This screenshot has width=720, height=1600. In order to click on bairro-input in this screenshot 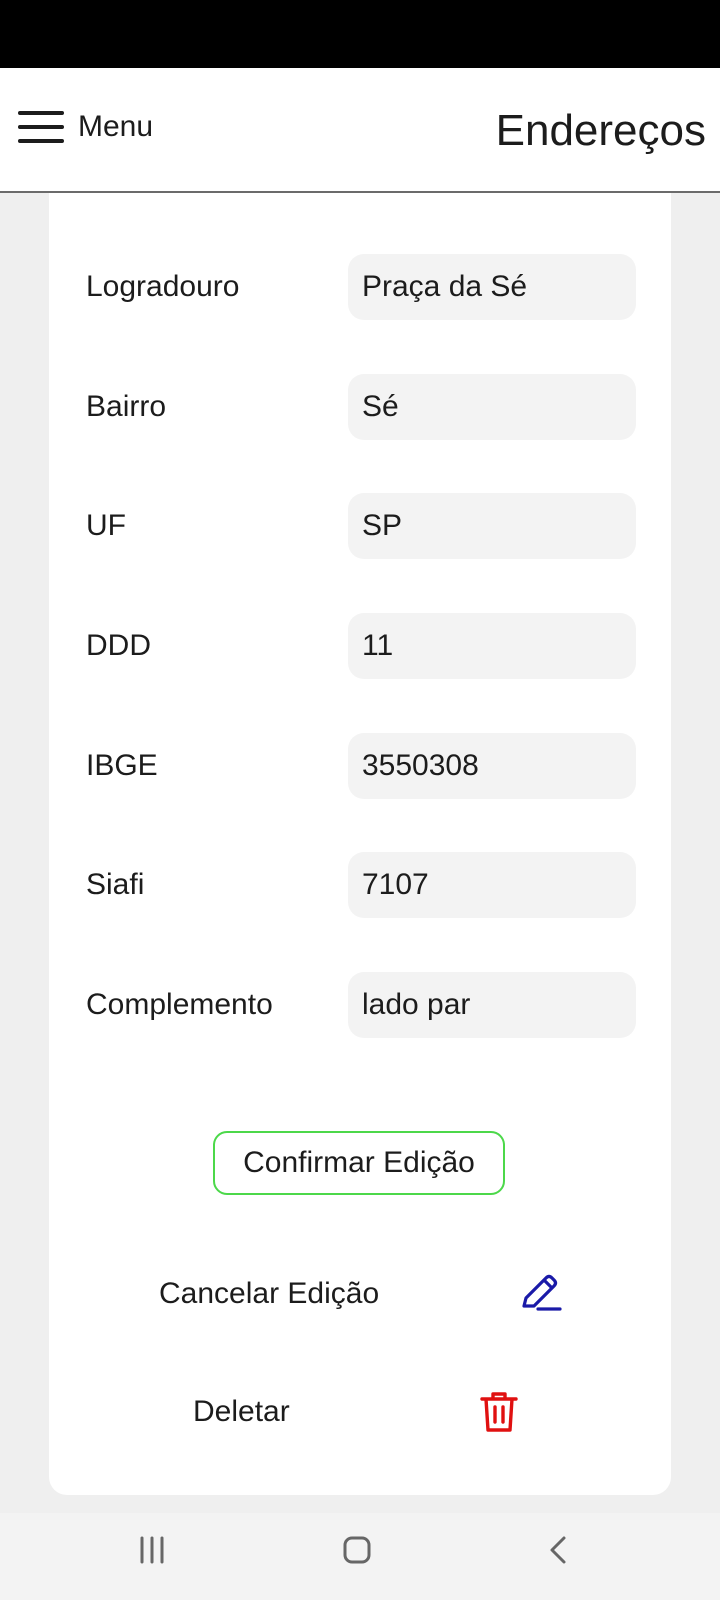, I will do `click(492, 407)`.